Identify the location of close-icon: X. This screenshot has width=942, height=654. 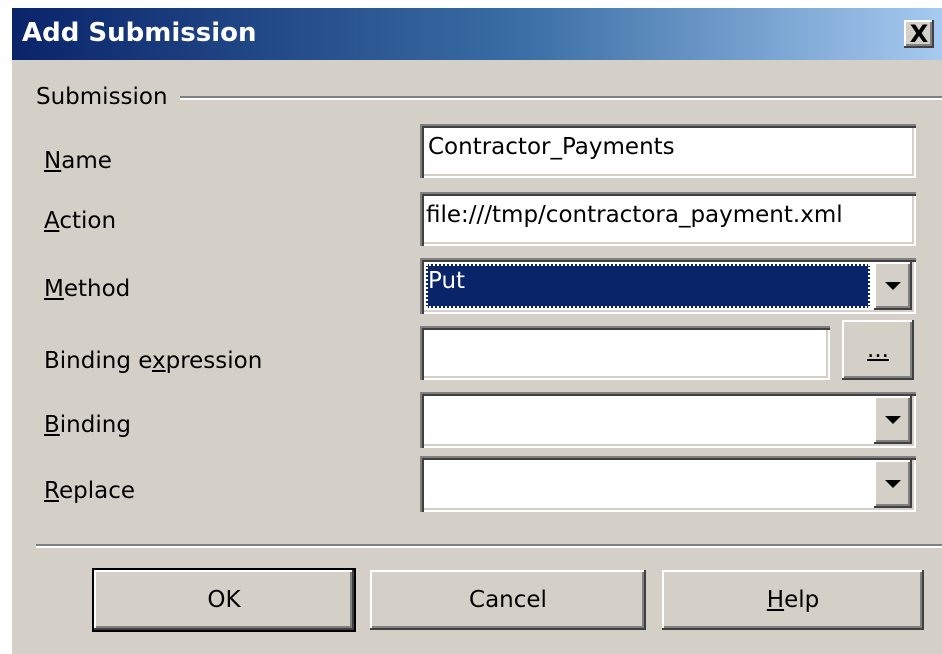
(919, 34).